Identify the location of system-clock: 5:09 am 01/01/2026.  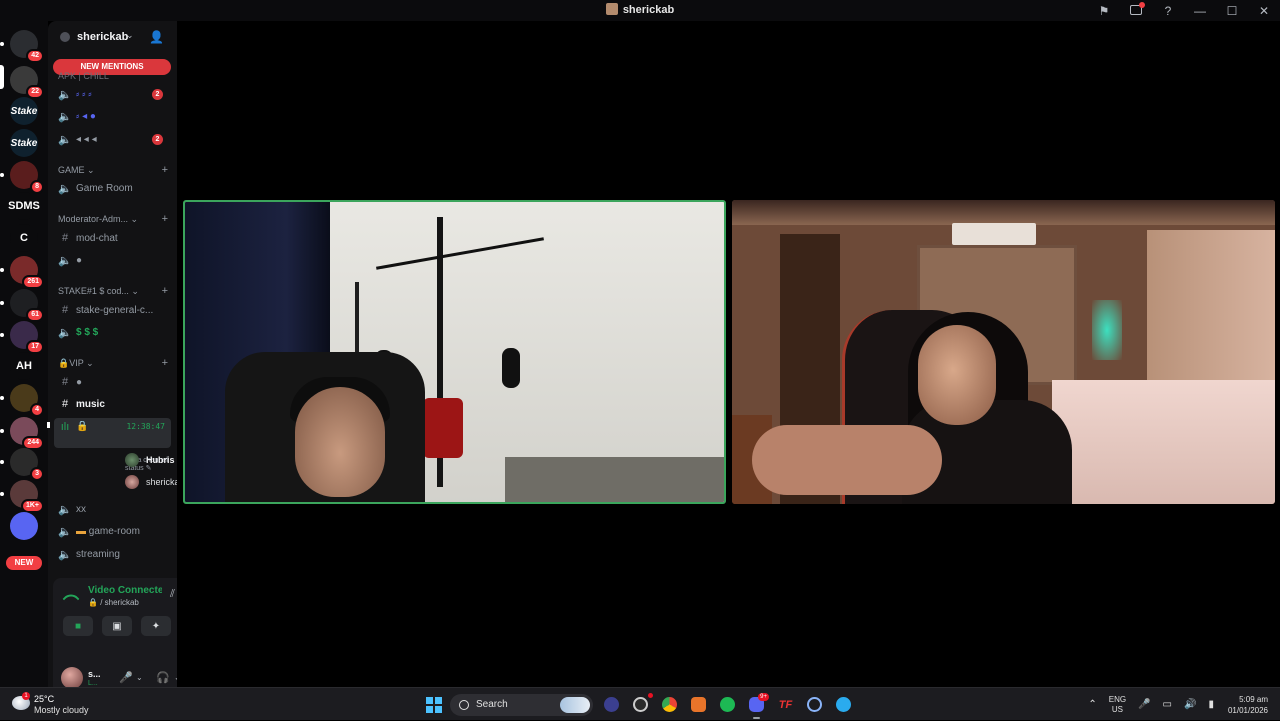
(1248, 705).